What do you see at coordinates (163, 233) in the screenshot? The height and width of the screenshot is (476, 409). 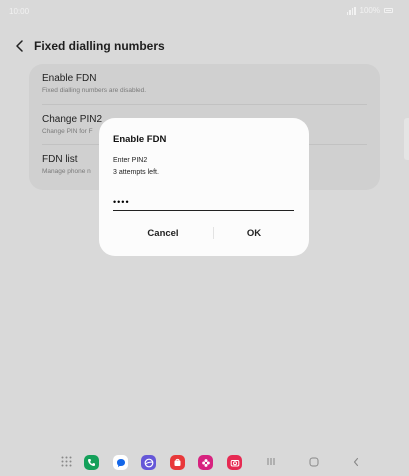 I see `cancel-button: Cancel` at bounding box center [163, 233].